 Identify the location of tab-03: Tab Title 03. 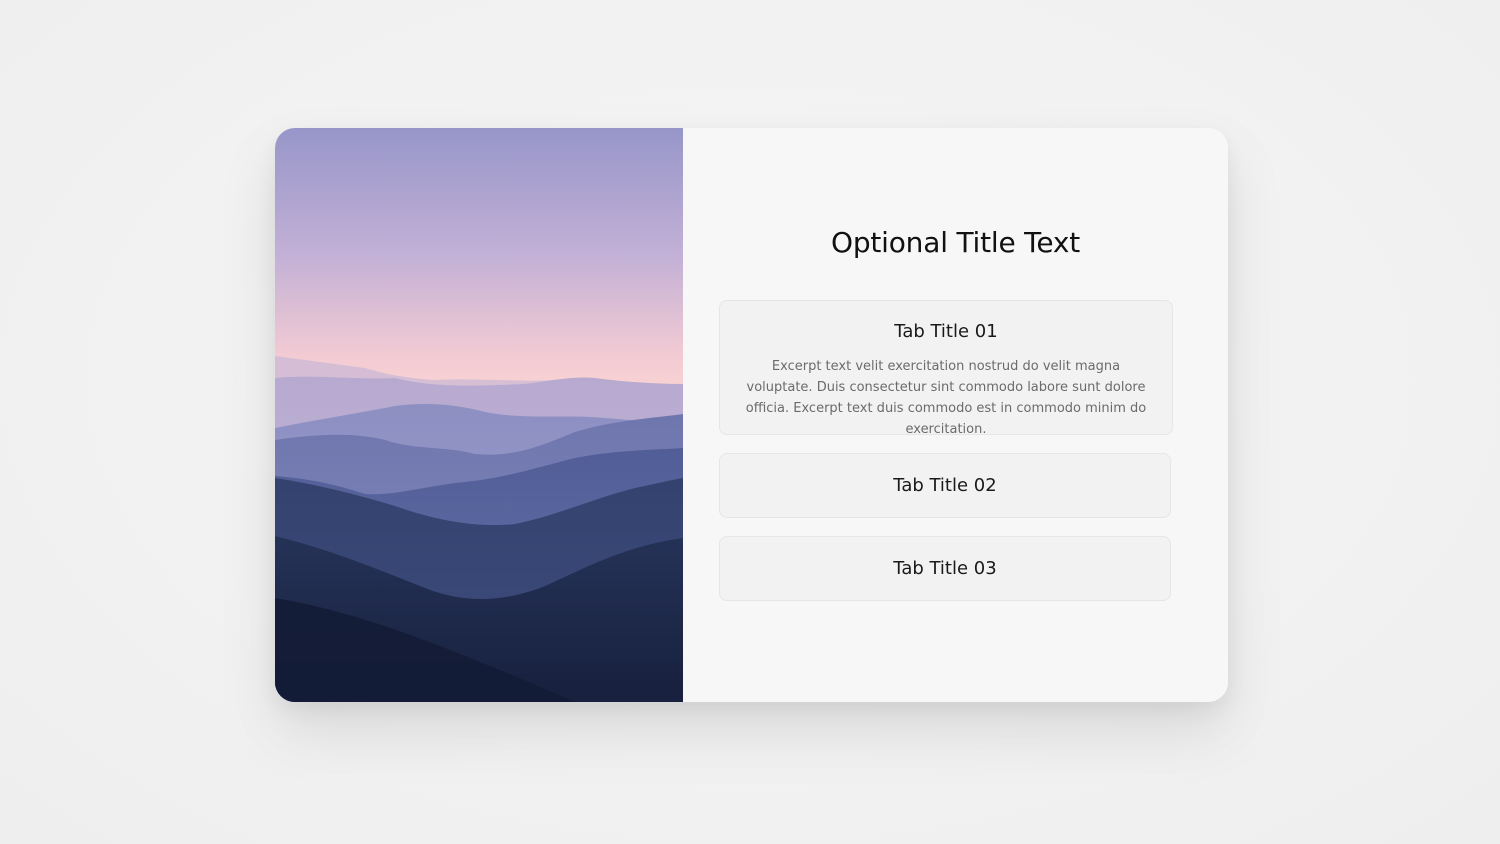
(945, 568).